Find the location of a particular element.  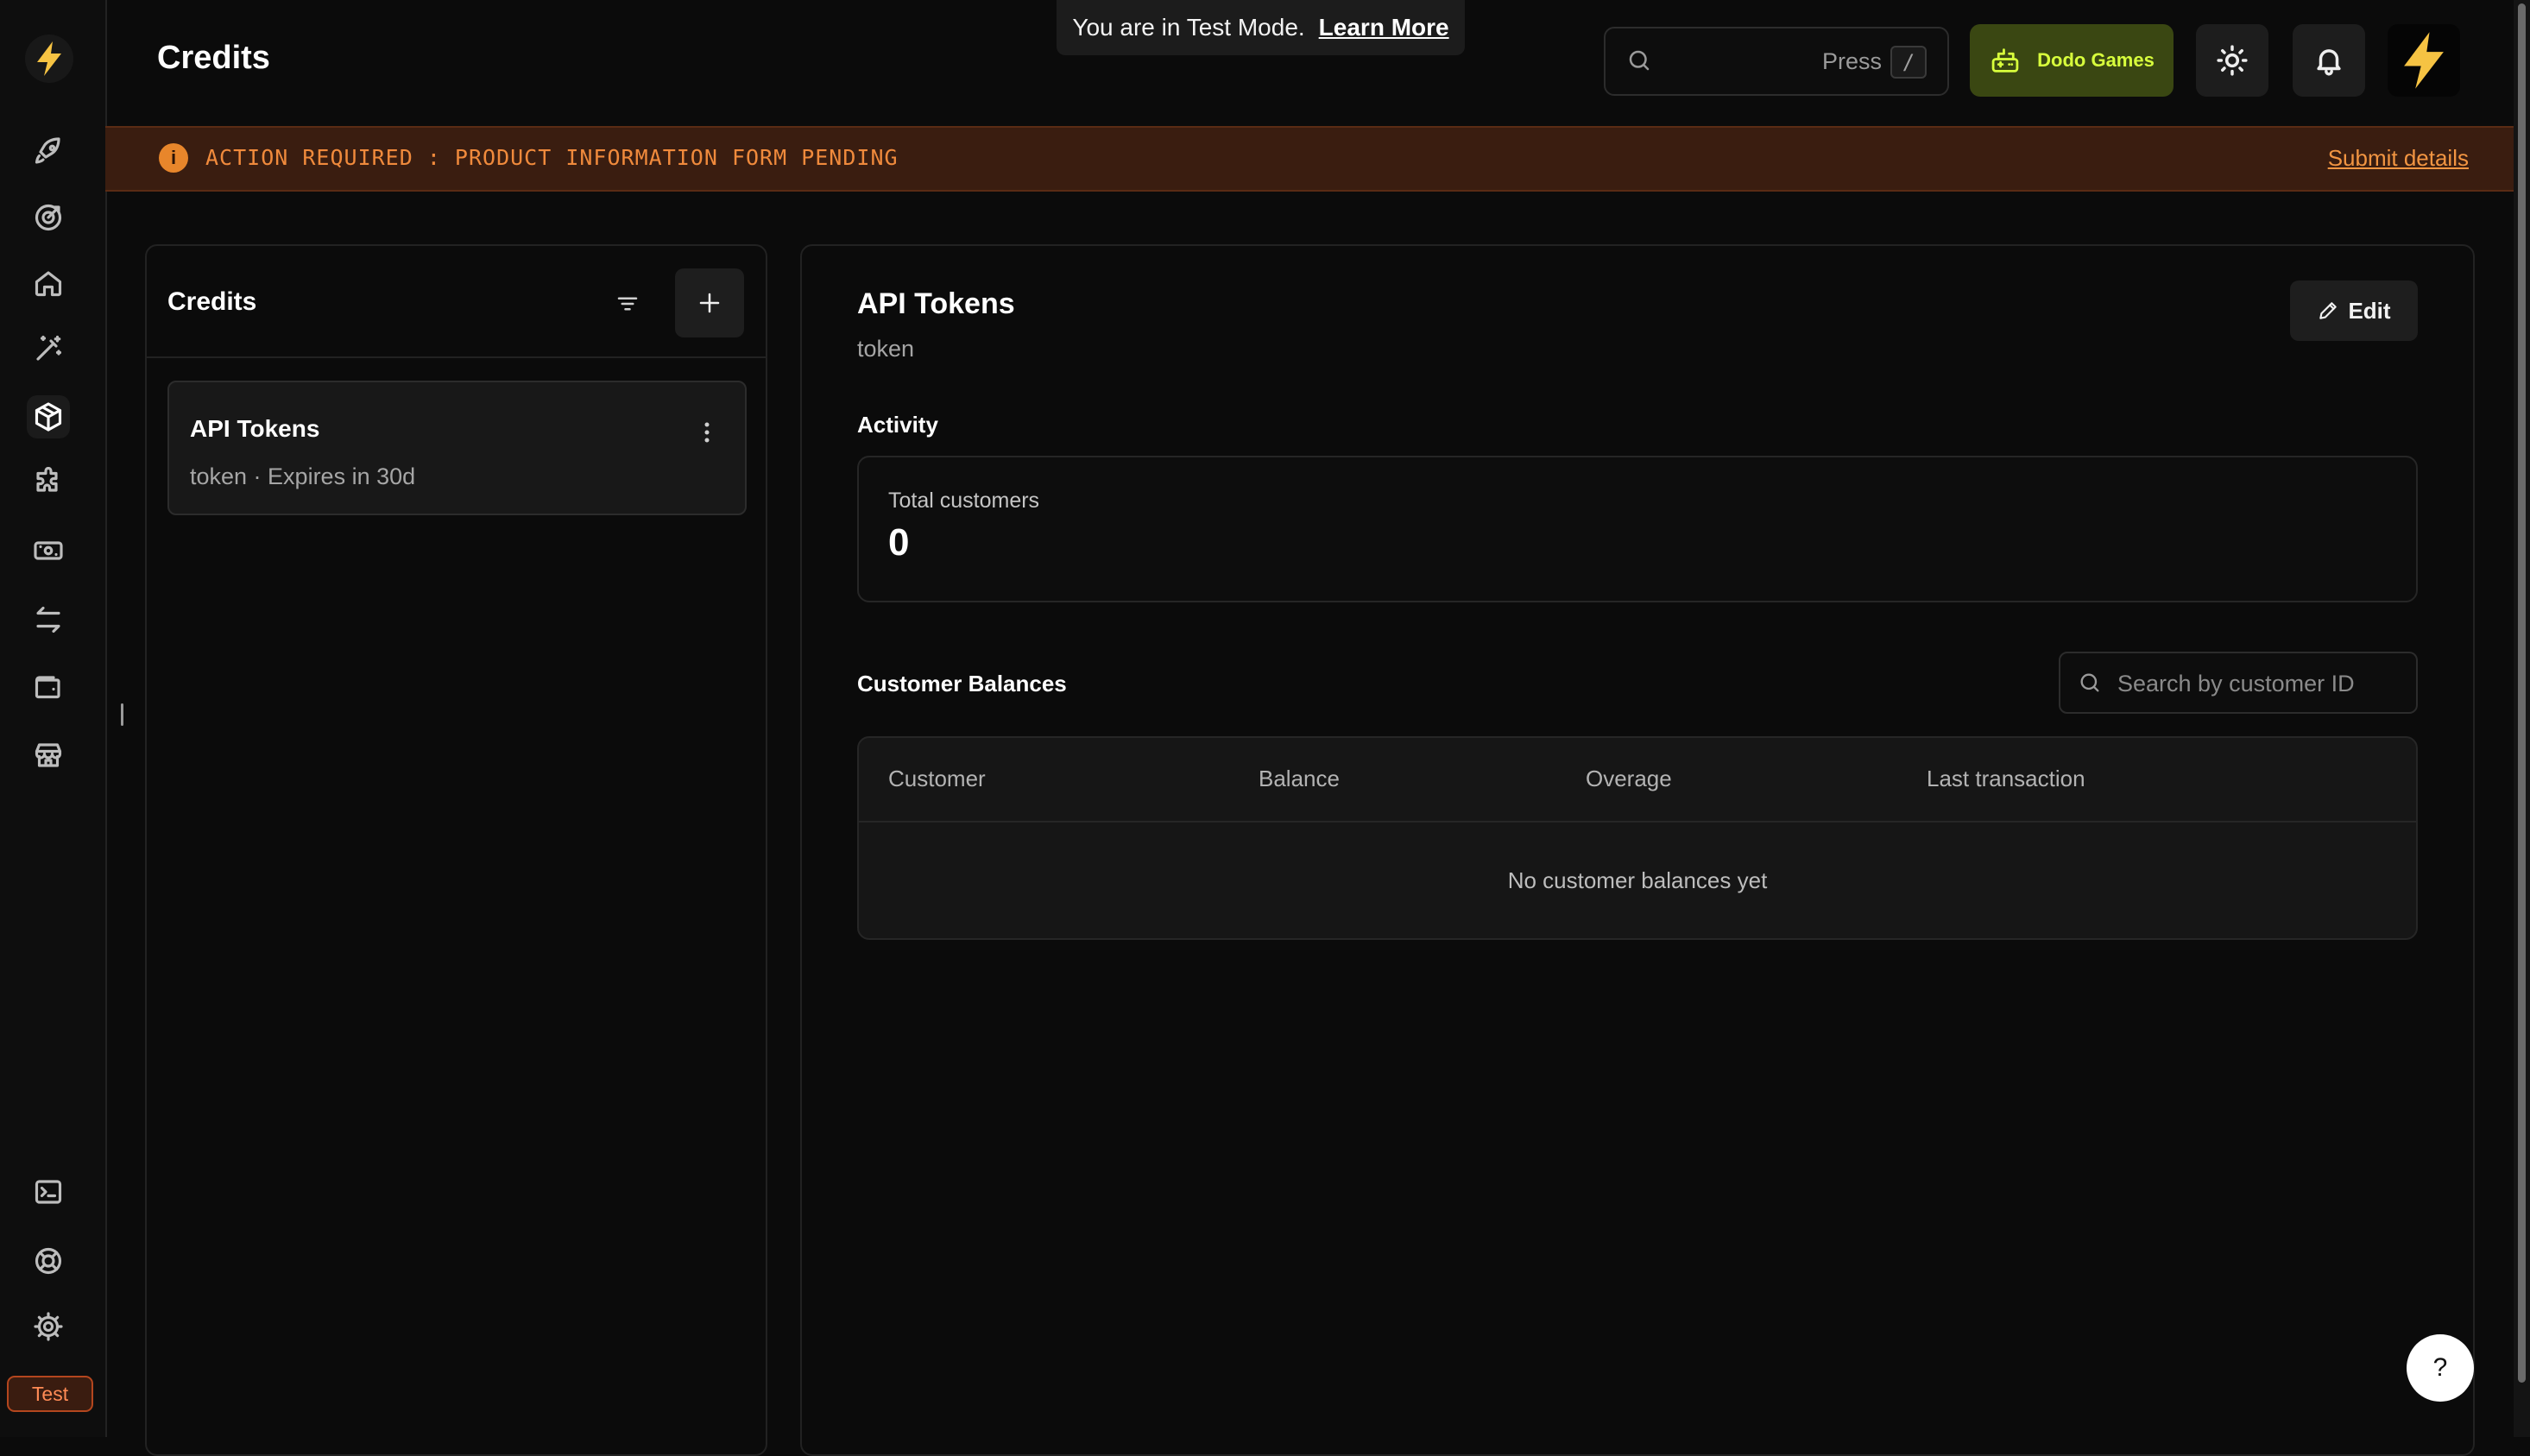

theme-toggle-button is located at coordinates (2232, 61).